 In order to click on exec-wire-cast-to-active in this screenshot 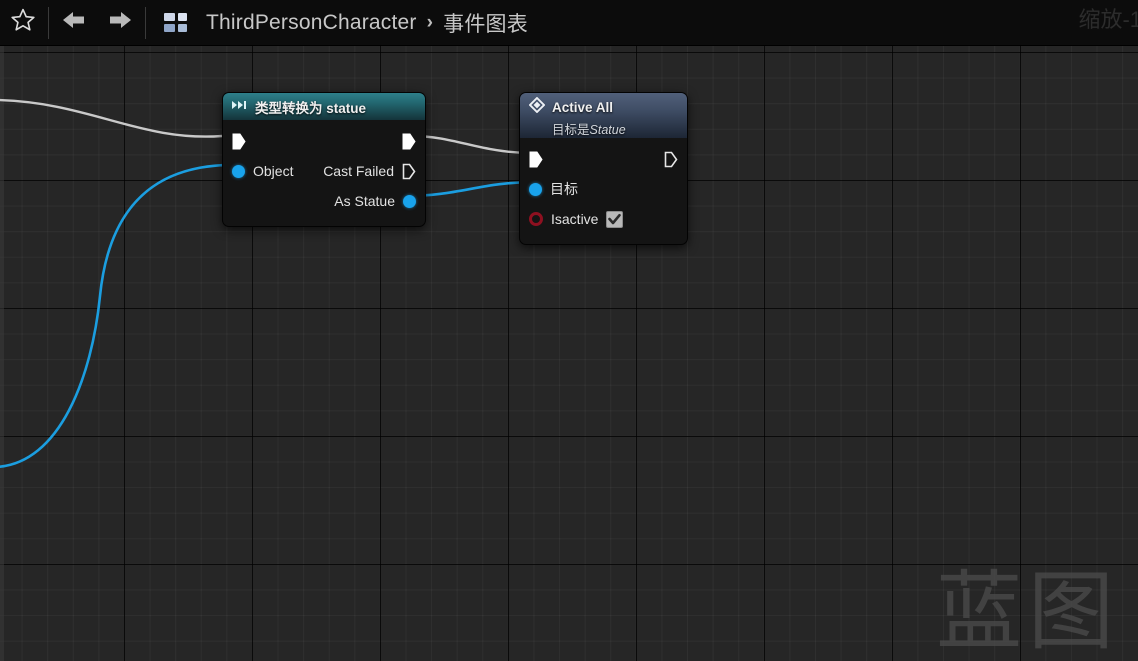, I will do `click(472, 144)`.